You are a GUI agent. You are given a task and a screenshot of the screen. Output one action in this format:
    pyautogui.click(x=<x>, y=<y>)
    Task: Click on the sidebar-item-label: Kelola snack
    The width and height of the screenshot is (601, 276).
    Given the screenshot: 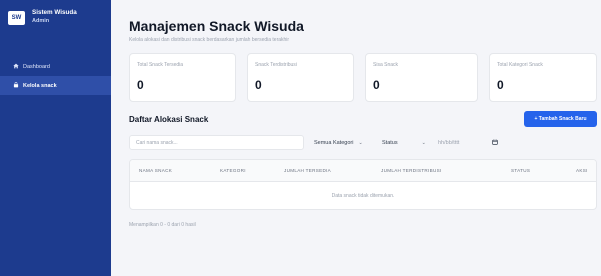 What is the action you would take?
    pyautogui.click(x=40, y=85)
    